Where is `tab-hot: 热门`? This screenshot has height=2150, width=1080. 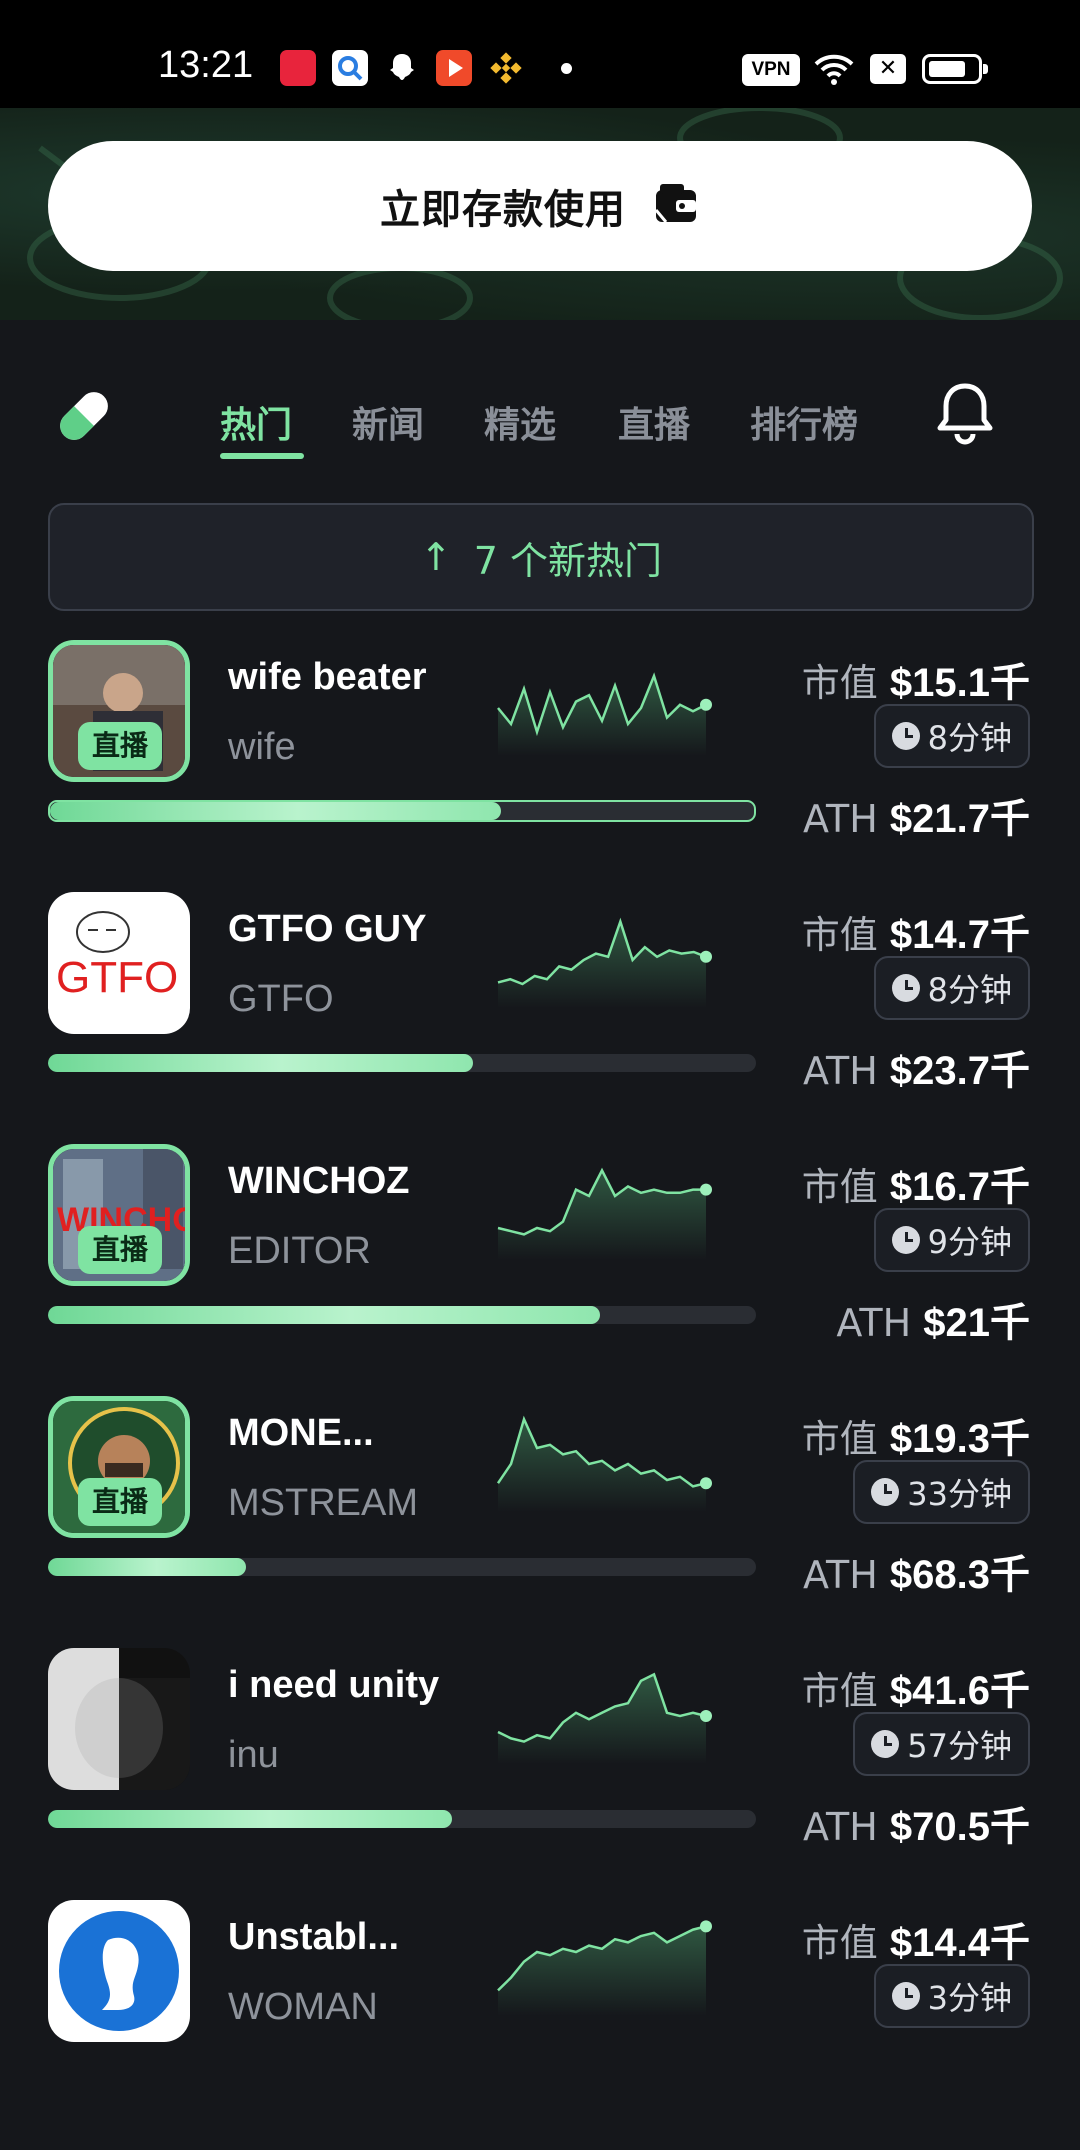
tab-hot: 热门 is located at coordinates (256, 422).